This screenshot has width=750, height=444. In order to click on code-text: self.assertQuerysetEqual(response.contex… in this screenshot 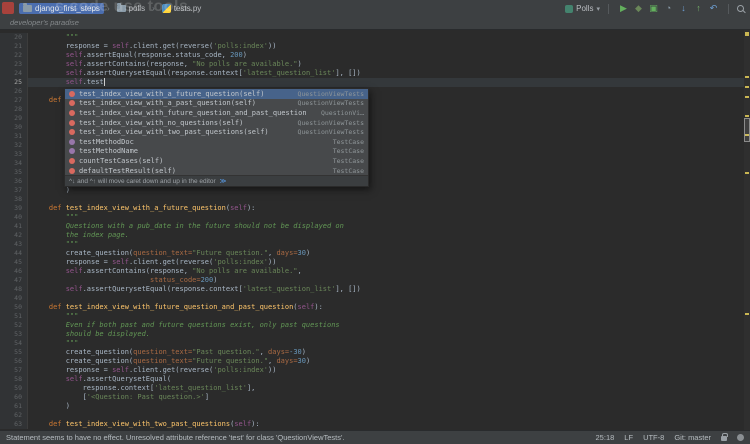, I will do `click(213, 289)`.